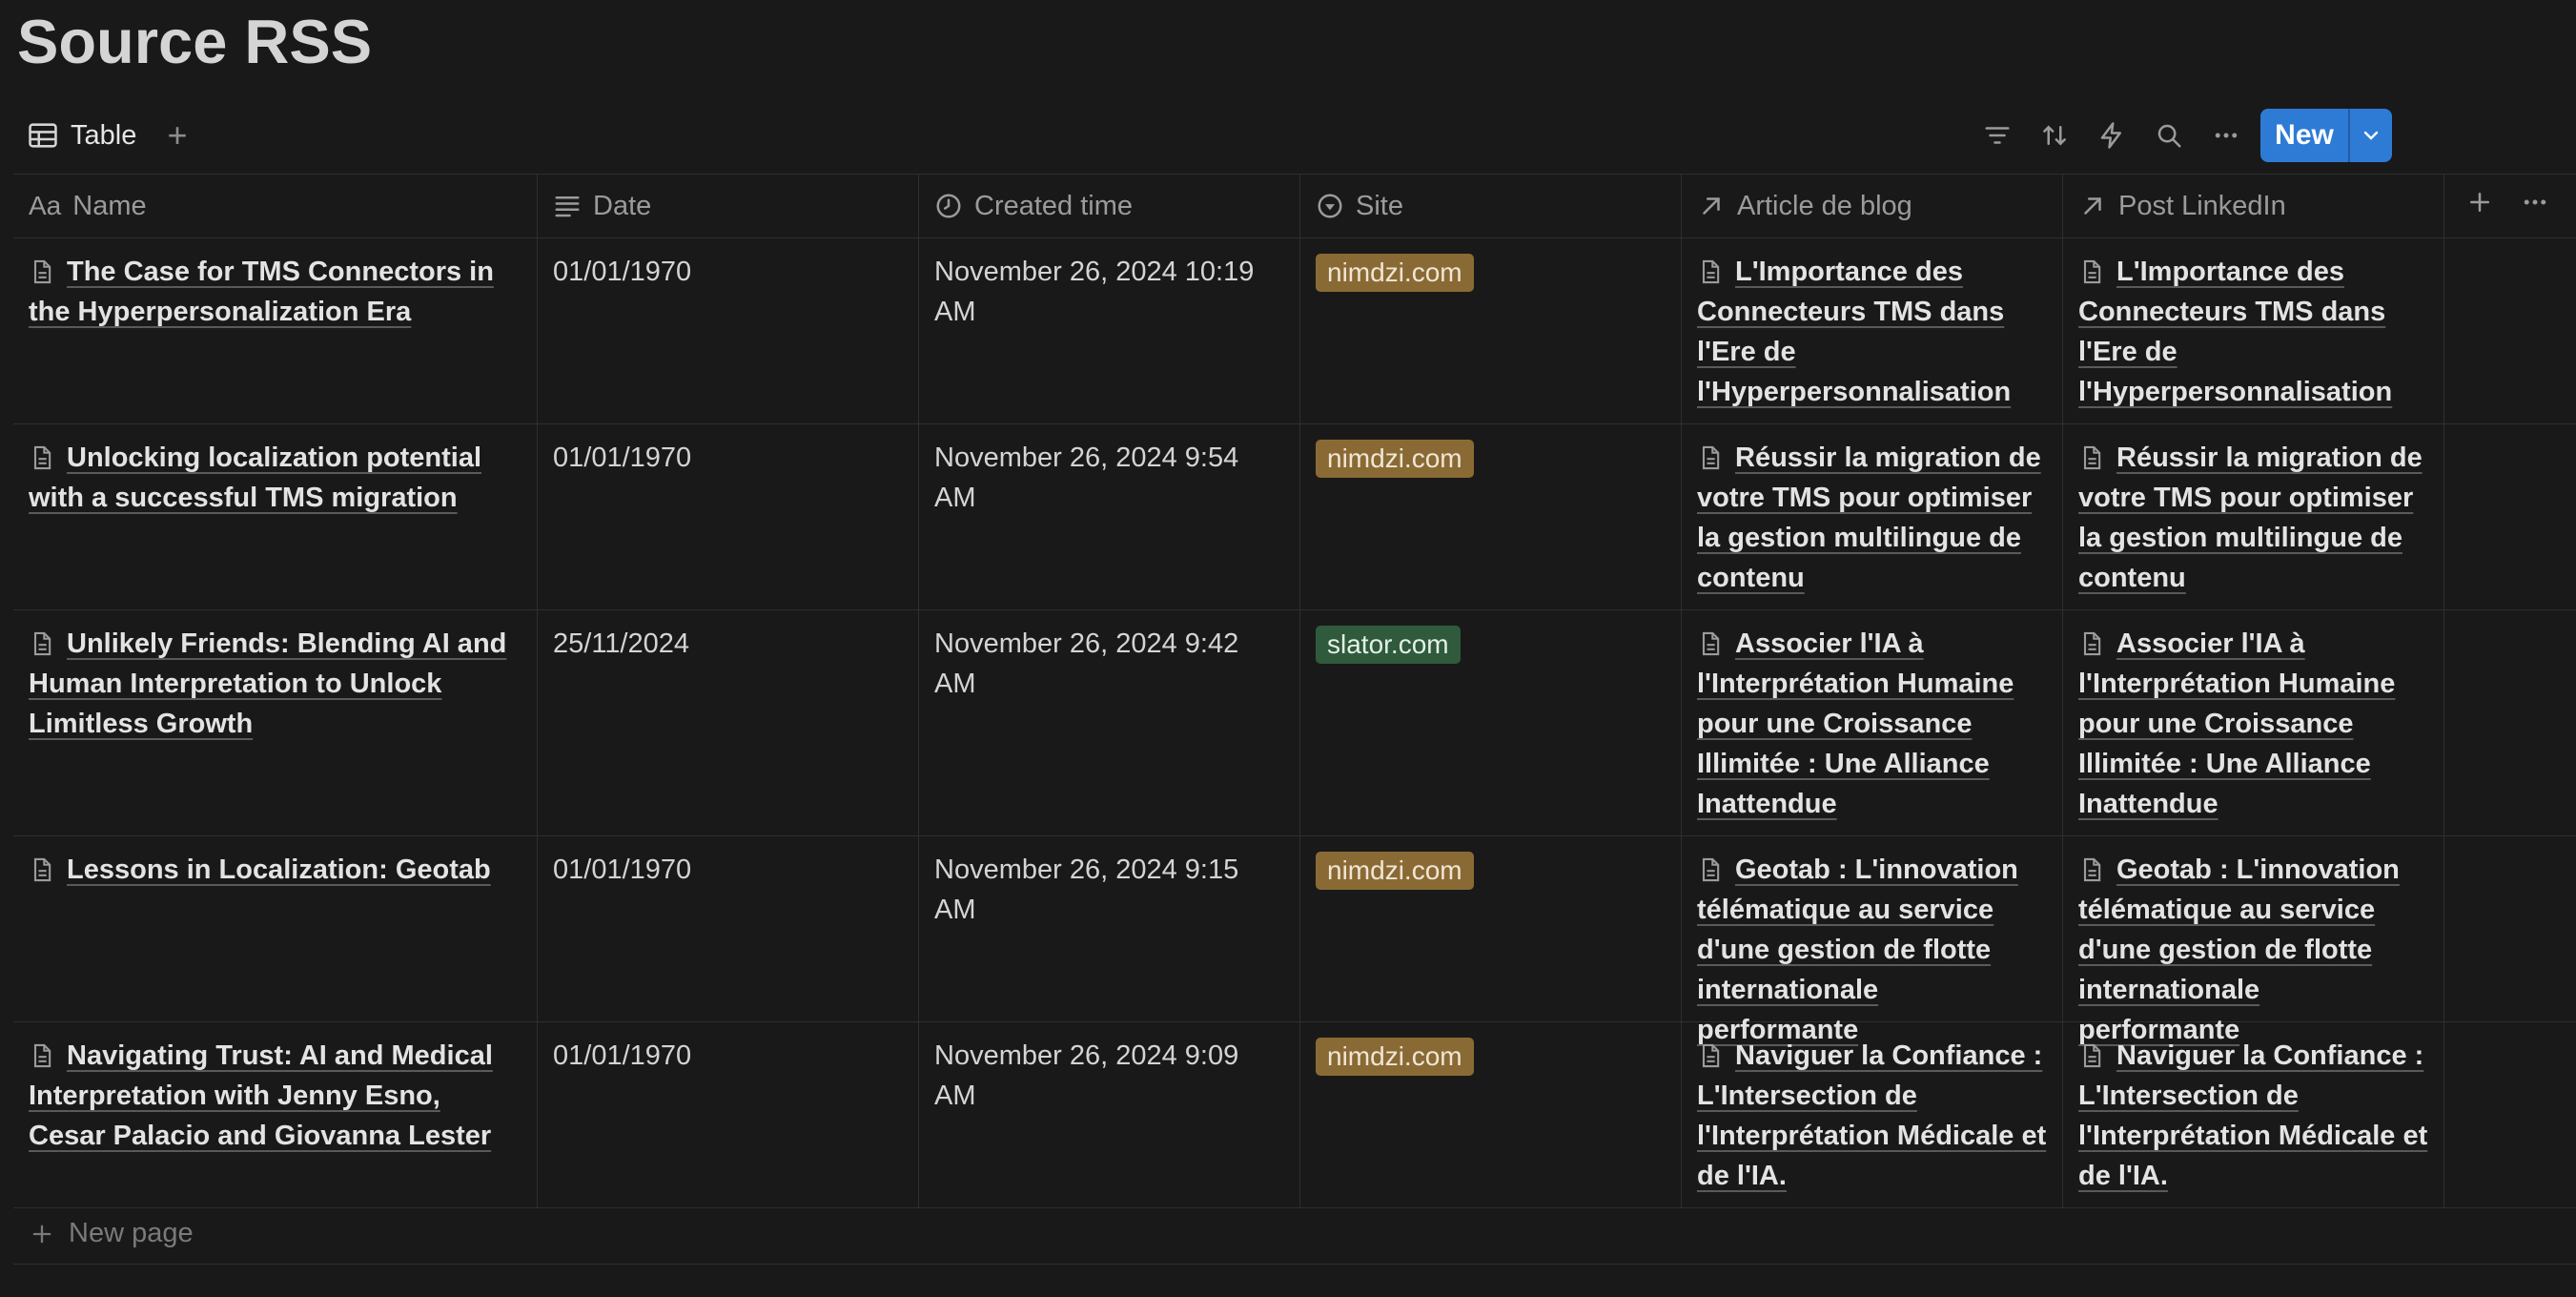 This screenshot has width=2576, height=1297. What do you see at coordinates (728, 206) in the screenshot?
I see `column-header-date: Date` at bounding box center [728, 206].